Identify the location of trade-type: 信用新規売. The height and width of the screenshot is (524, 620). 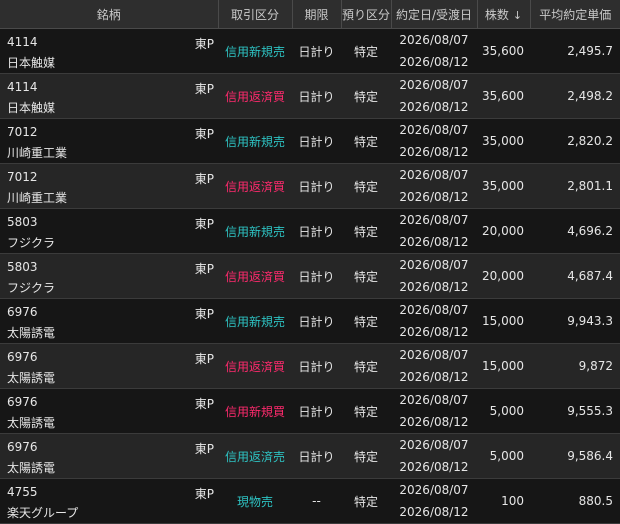
(254, 321).